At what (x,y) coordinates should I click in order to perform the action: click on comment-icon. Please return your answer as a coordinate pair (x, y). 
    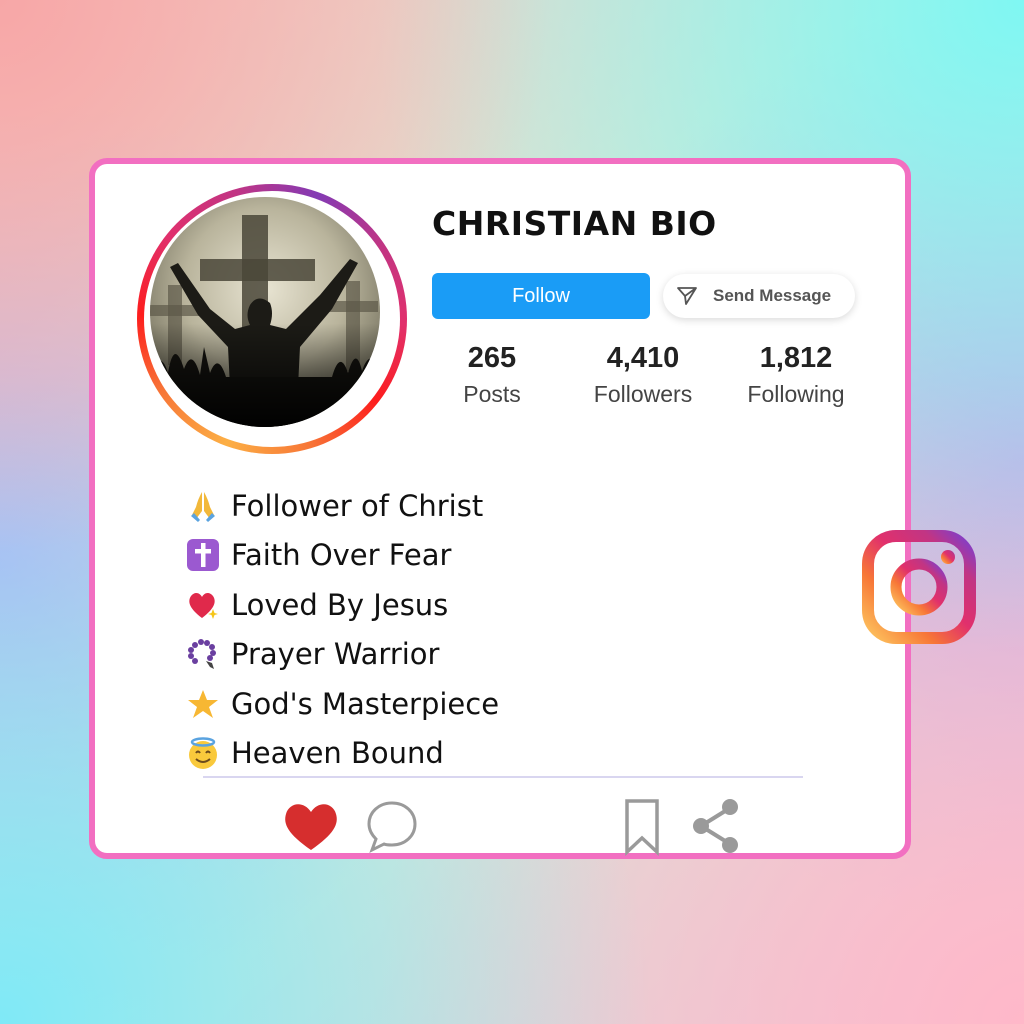
    Looking at the image, I should click on (392, 826).